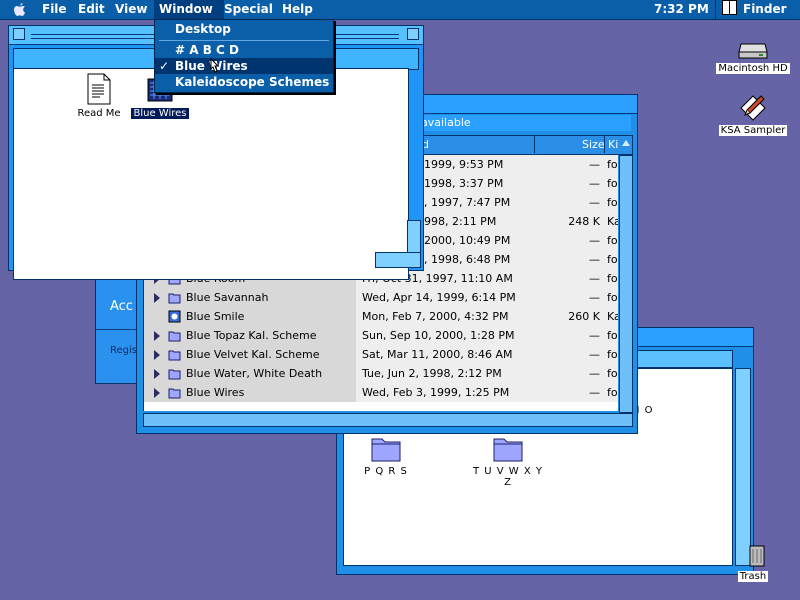 The height and width of the screenshot is (600, 800). What do you see at coordinates (91, 9) in the screenshot?
I see `menu-edit: Edit` at bounding box center [91, 9].